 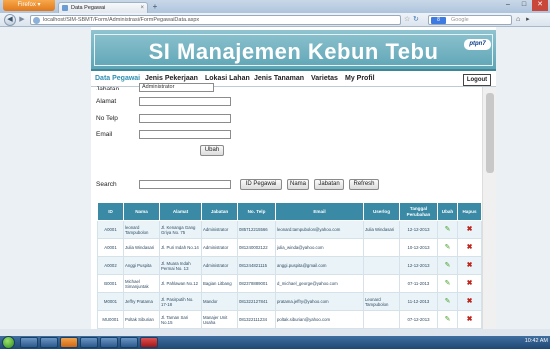 What do you see at coordinates (22, 20) in the screenshot?
I see `forward-icon: ▶` at bounding box center [22, 20].